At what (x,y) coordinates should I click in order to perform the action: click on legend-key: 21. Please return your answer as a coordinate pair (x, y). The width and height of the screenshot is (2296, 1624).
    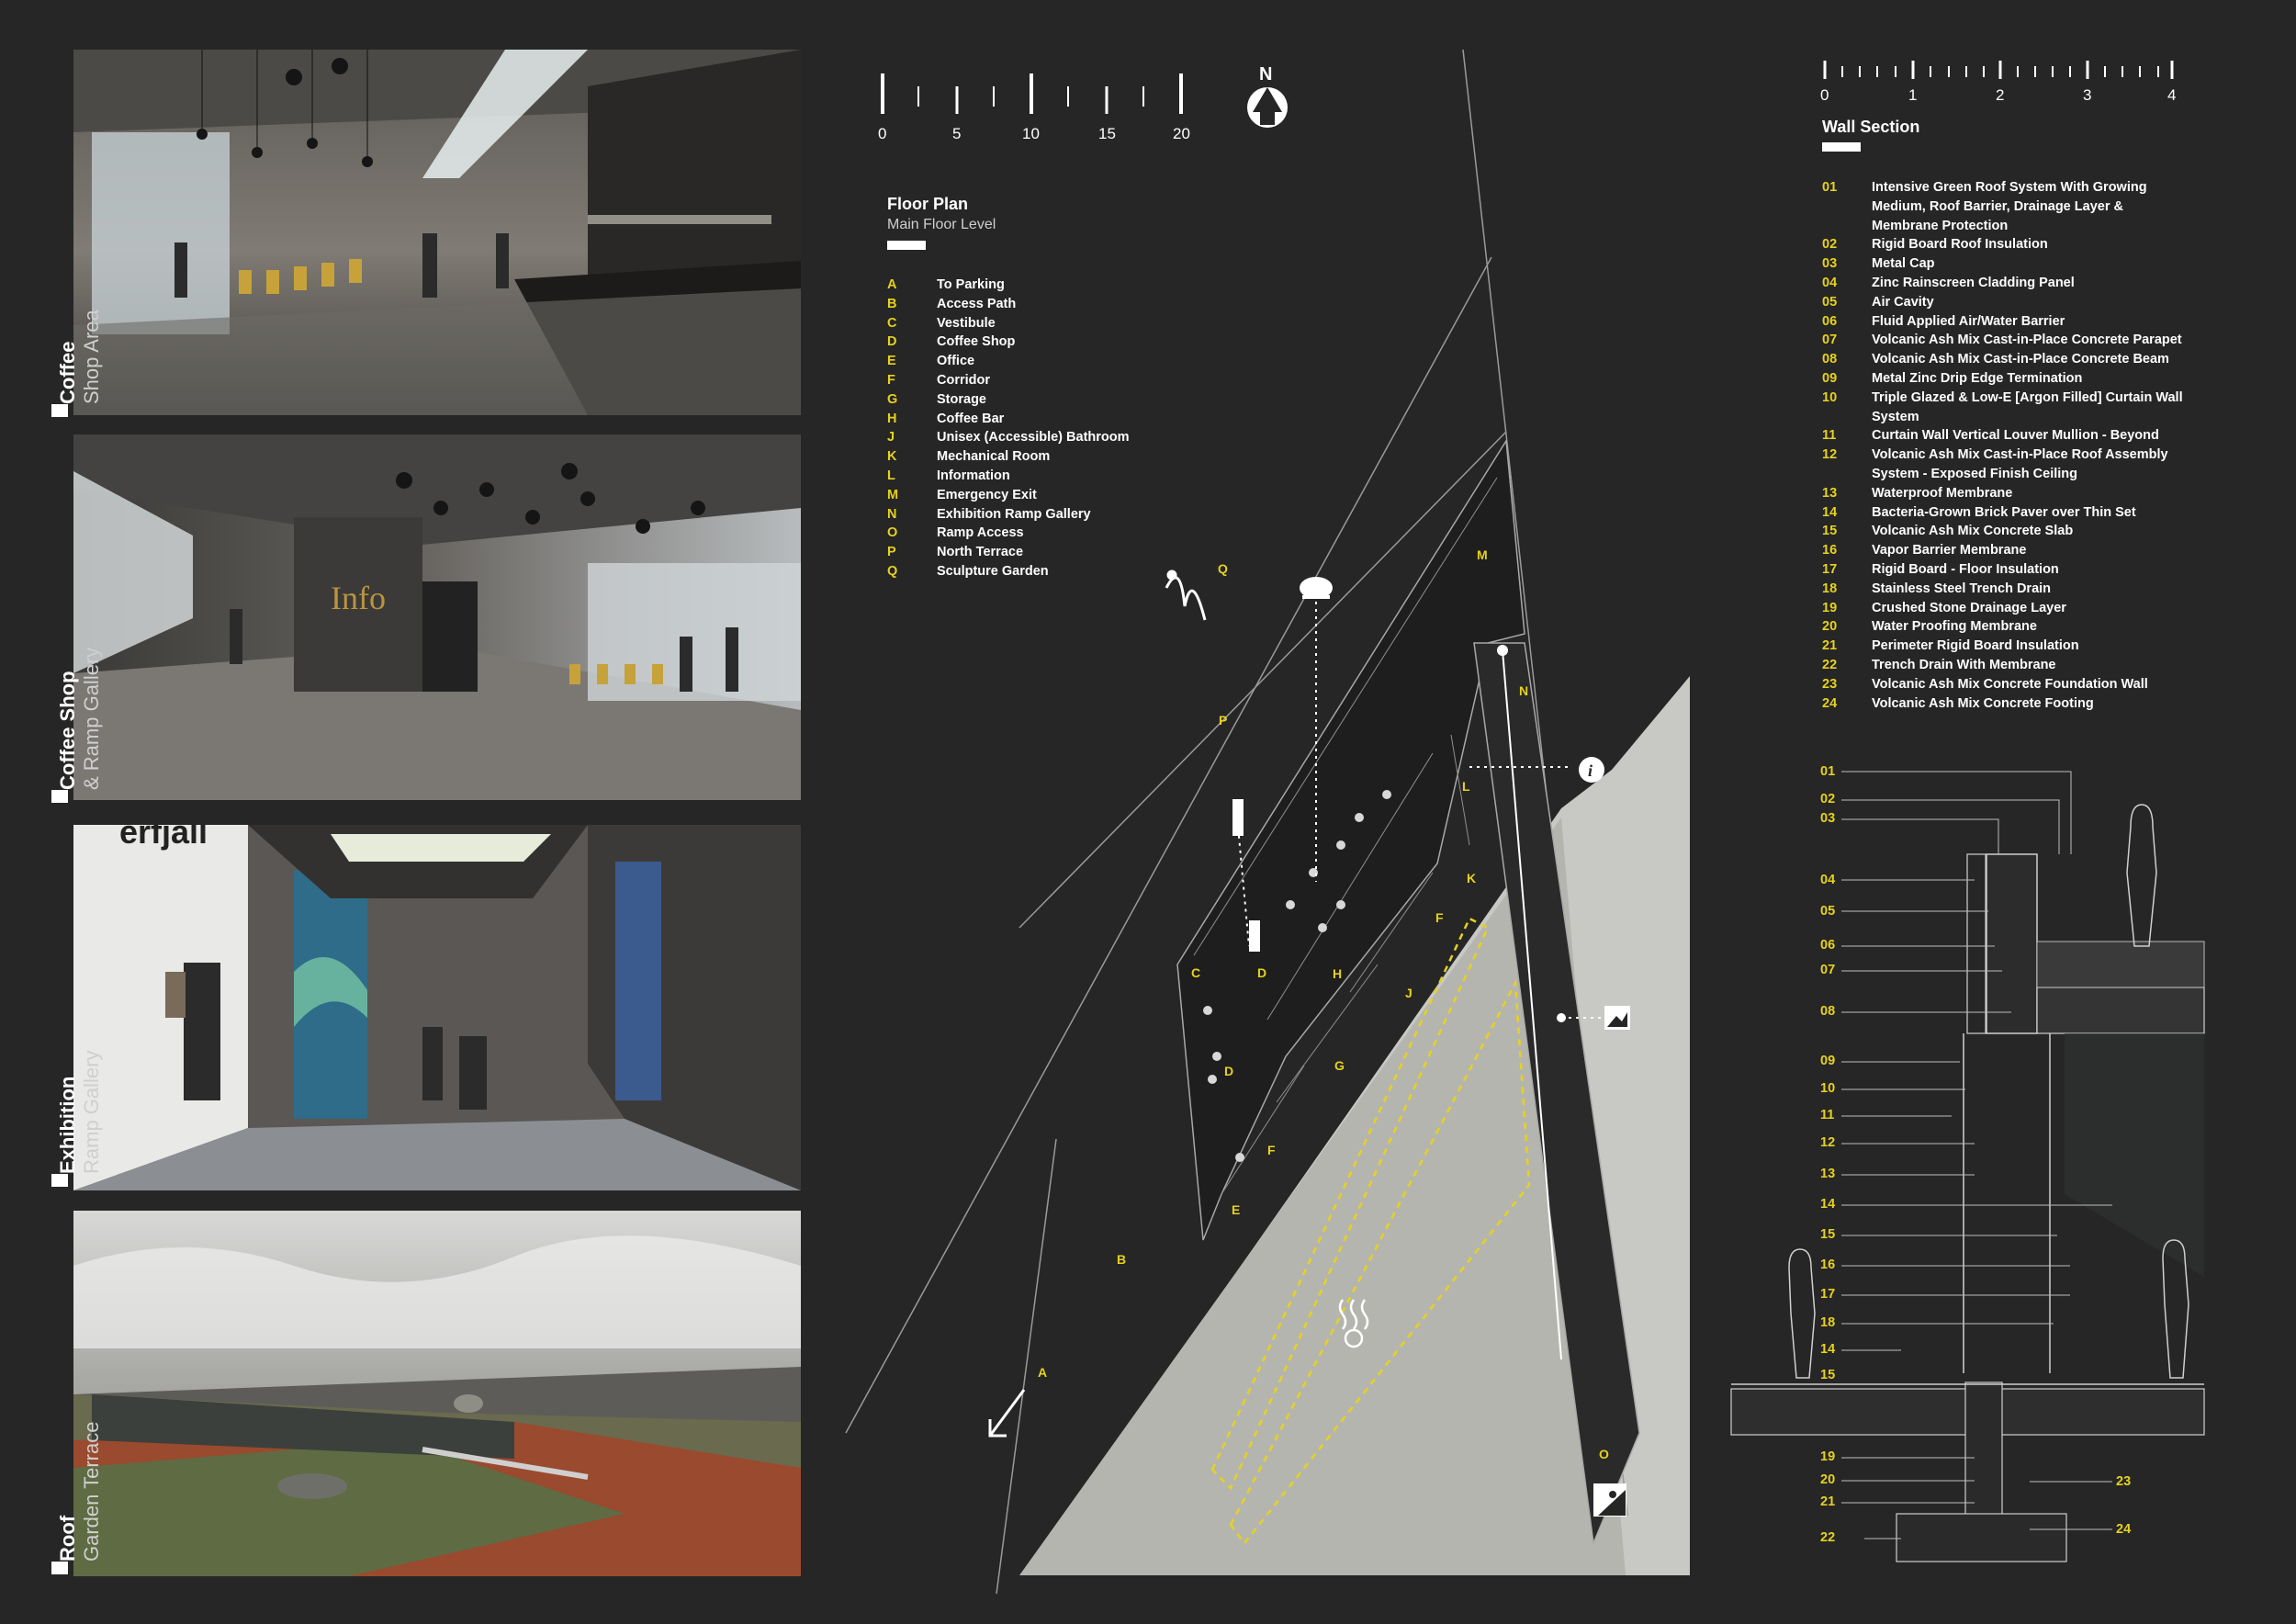
    Looking at the image, I should click on (1830, 646).